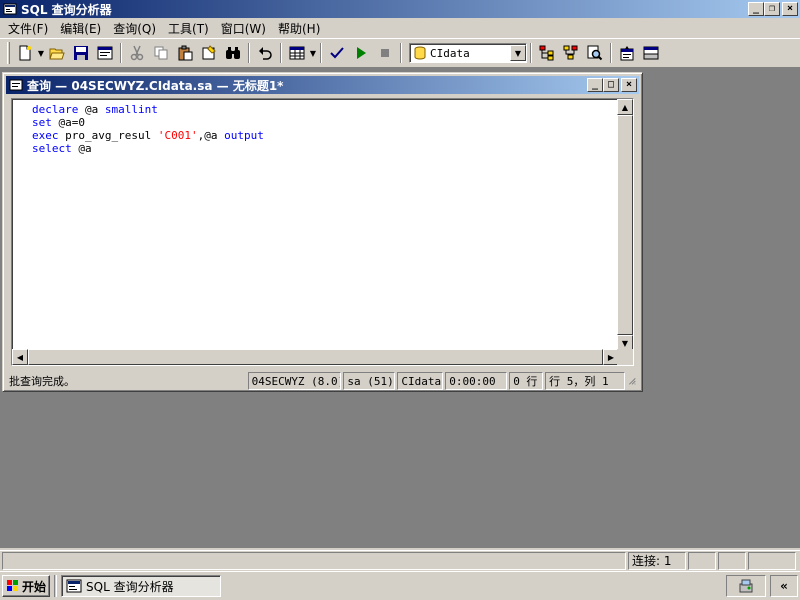 The height and width of the screenshot is (600, 800). What do you see at coordinates (68, 122) in the screenshot?
I see `code-text: @a=0` at bounding box center [68, 122].